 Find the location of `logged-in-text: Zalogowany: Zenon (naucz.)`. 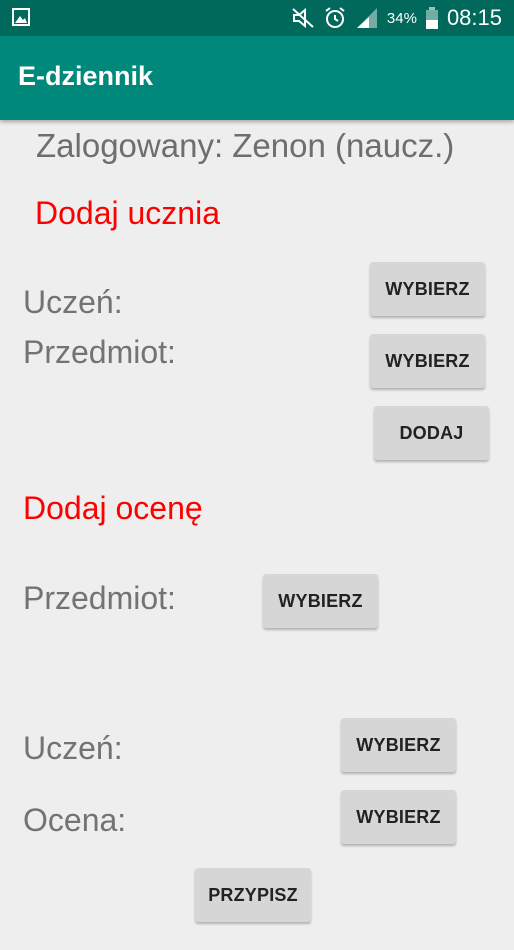

logged-in-text: Zalogowany: Zenon (naucz.) is located at coordinates (245, 145).